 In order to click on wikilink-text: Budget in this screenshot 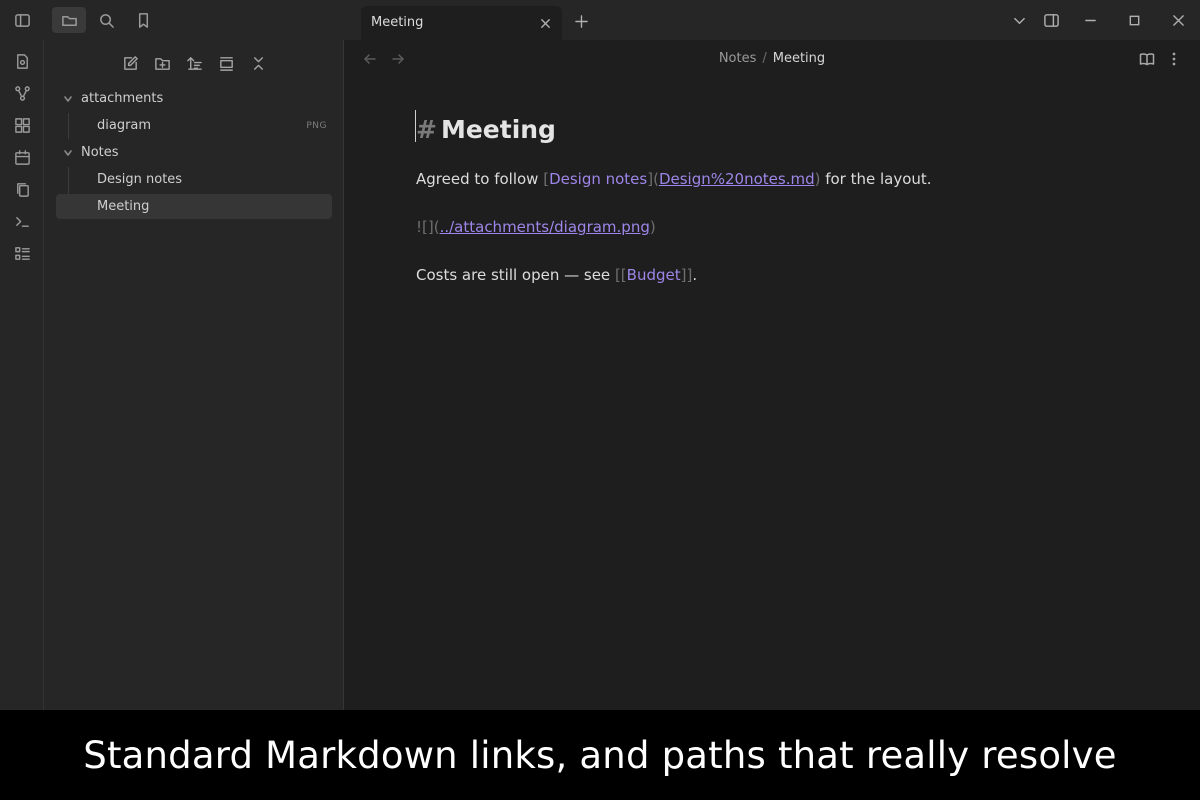, I will do `click(654, 275)`.